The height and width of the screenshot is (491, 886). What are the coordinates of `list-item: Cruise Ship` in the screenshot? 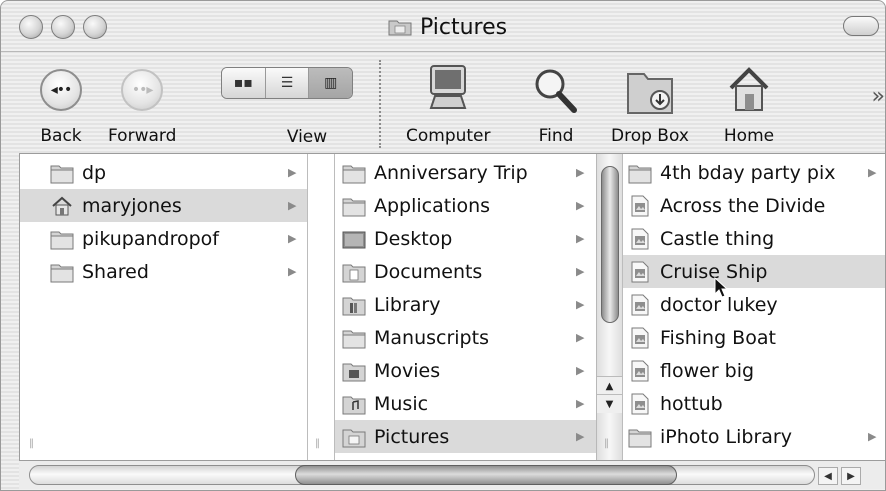 It's located at (753, 271).